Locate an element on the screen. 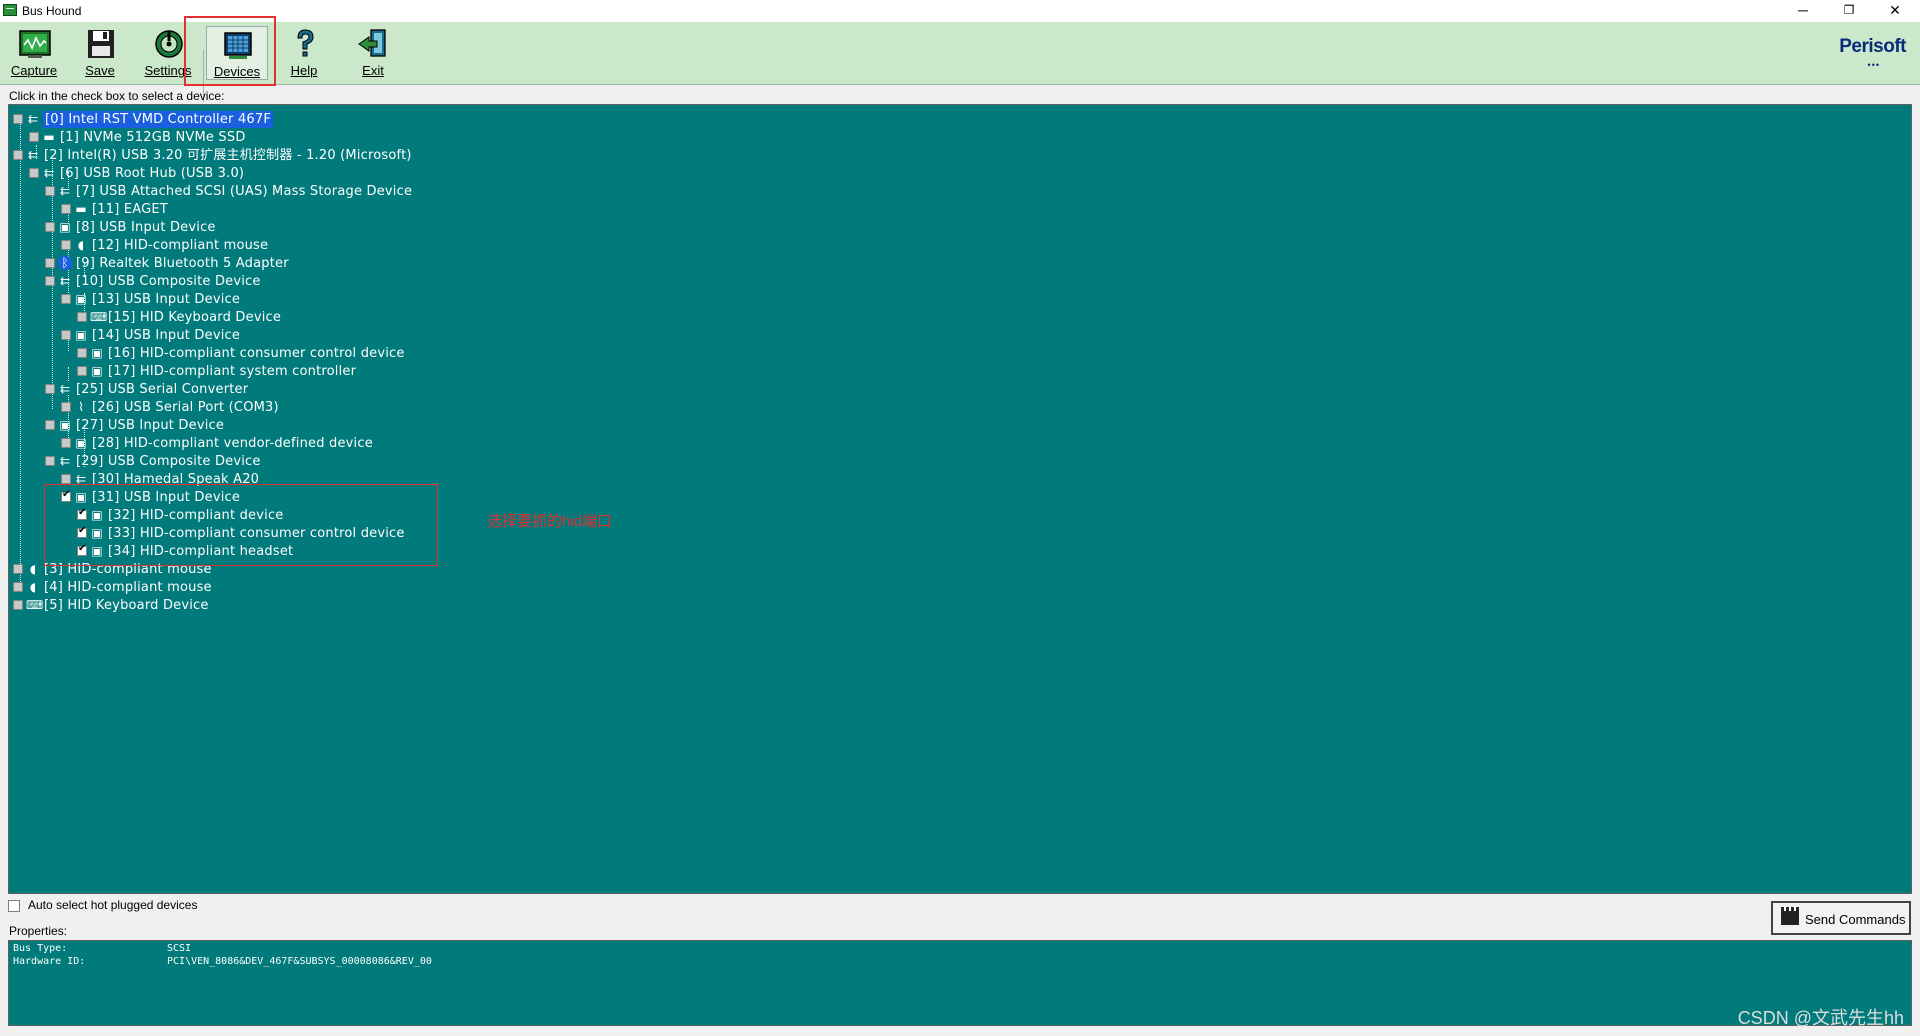 This screenshot has height=1036, width=1920. capture-icon is located at coordinates (35, 44).